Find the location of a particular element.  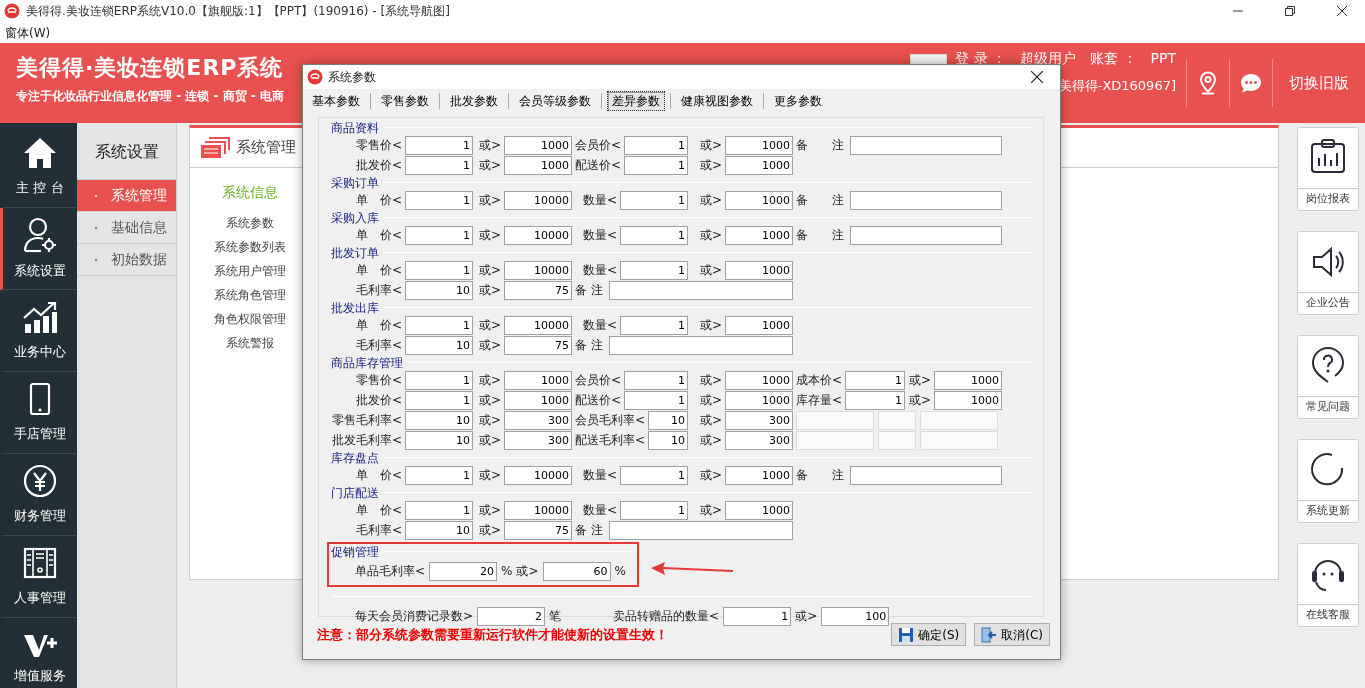

shortcut-tile: 企业公告 is located at coordinates (1327, 273).